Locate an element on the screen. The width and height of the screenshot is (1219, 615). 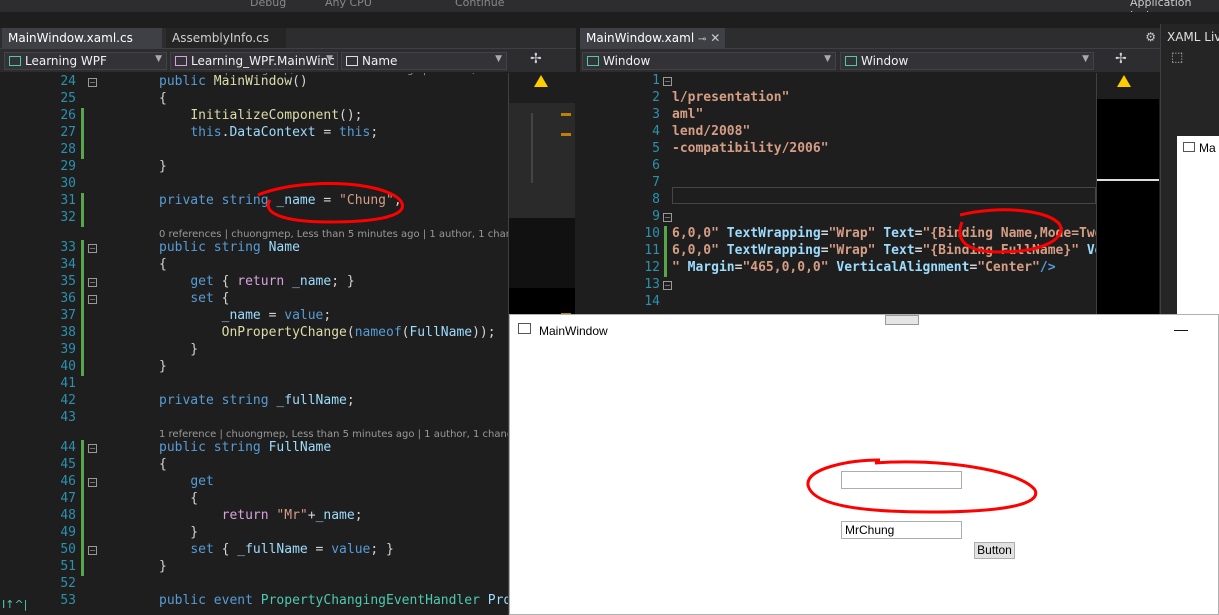
code-line: public string FullName is located at coordinates (245, 447).